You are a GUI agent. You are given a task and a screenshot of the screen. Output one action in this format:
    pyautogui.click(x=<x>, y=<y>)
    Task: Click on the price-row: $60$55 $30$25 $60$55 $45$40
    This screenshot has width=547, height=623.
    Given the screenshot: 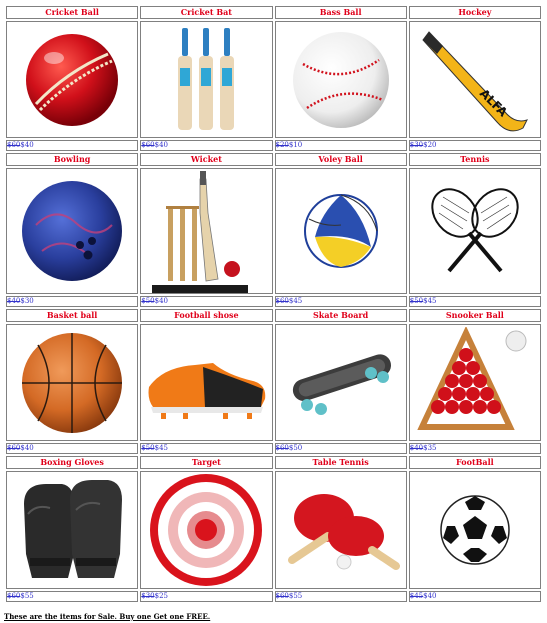 What is the action you would take?
    pyautogui.click(x=273, y=596)
    